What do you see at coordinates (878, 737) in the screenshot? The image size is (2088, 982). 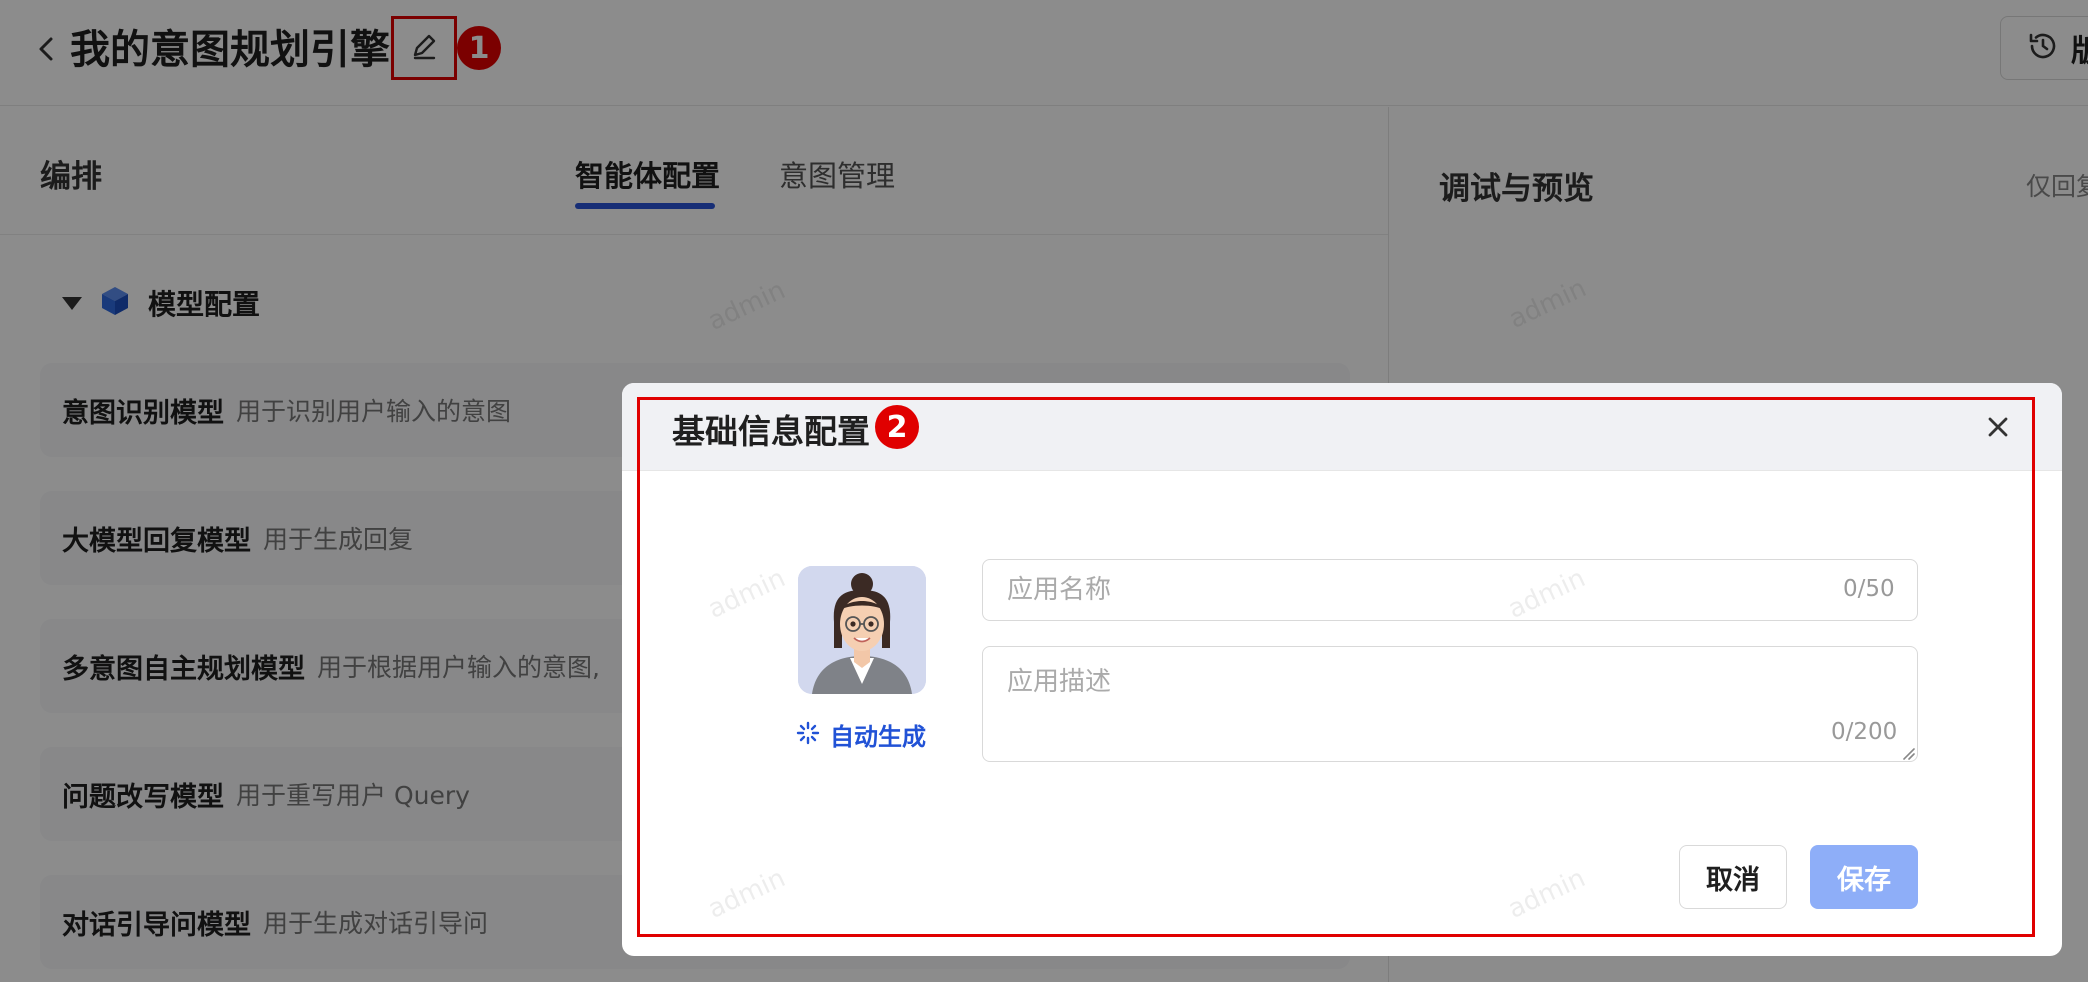 I see `auto-generate-label: 自动生成` at bounding box center [878, 737].